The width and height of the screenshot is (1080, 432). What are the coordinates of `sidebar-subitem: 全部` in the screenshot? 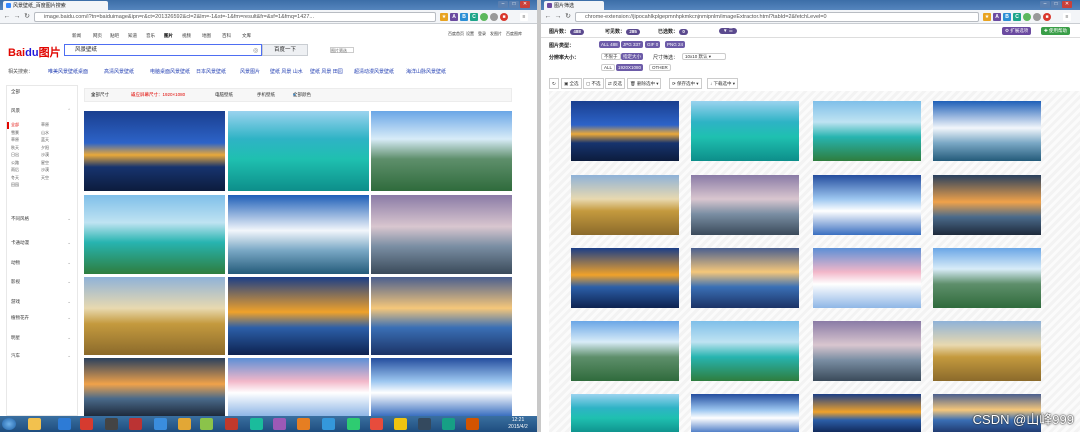 It's located at (15, 125).